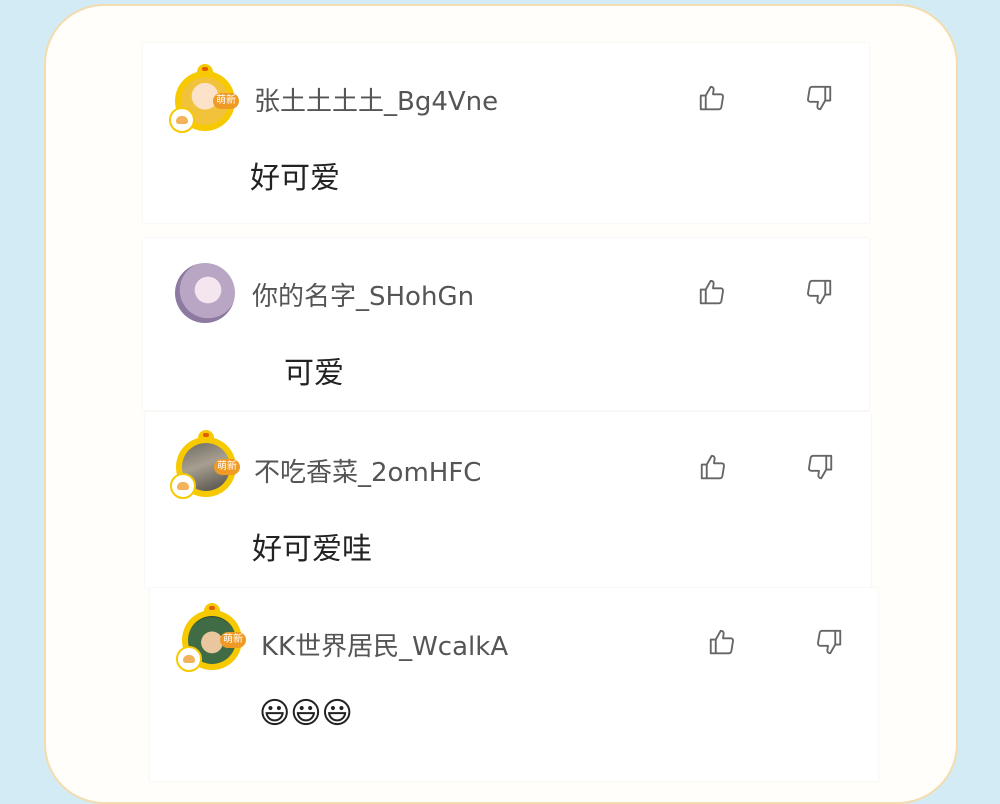  What do you see at coordinates (312, 549) in the screenshot?
I see `comment-text: 好可爱哇` at bounding box center [312, 549].